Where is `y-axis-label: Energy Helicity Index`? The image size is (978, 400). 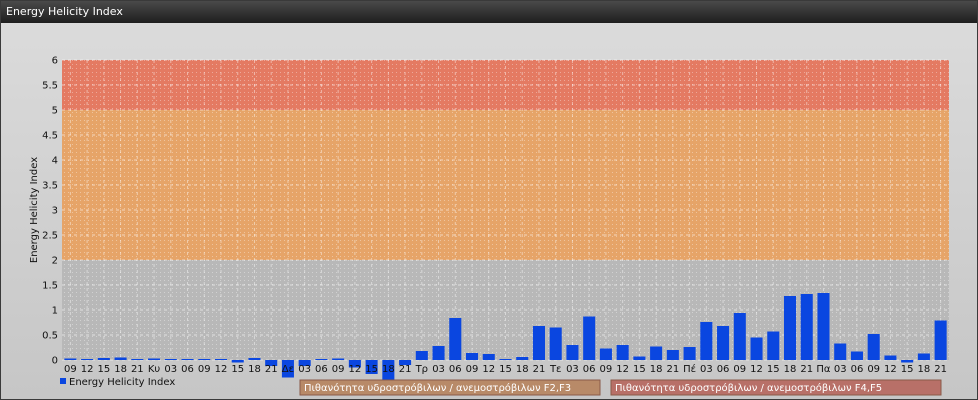
y-axis-label: Energy Helicity Index is located at coordinates (34, 210).